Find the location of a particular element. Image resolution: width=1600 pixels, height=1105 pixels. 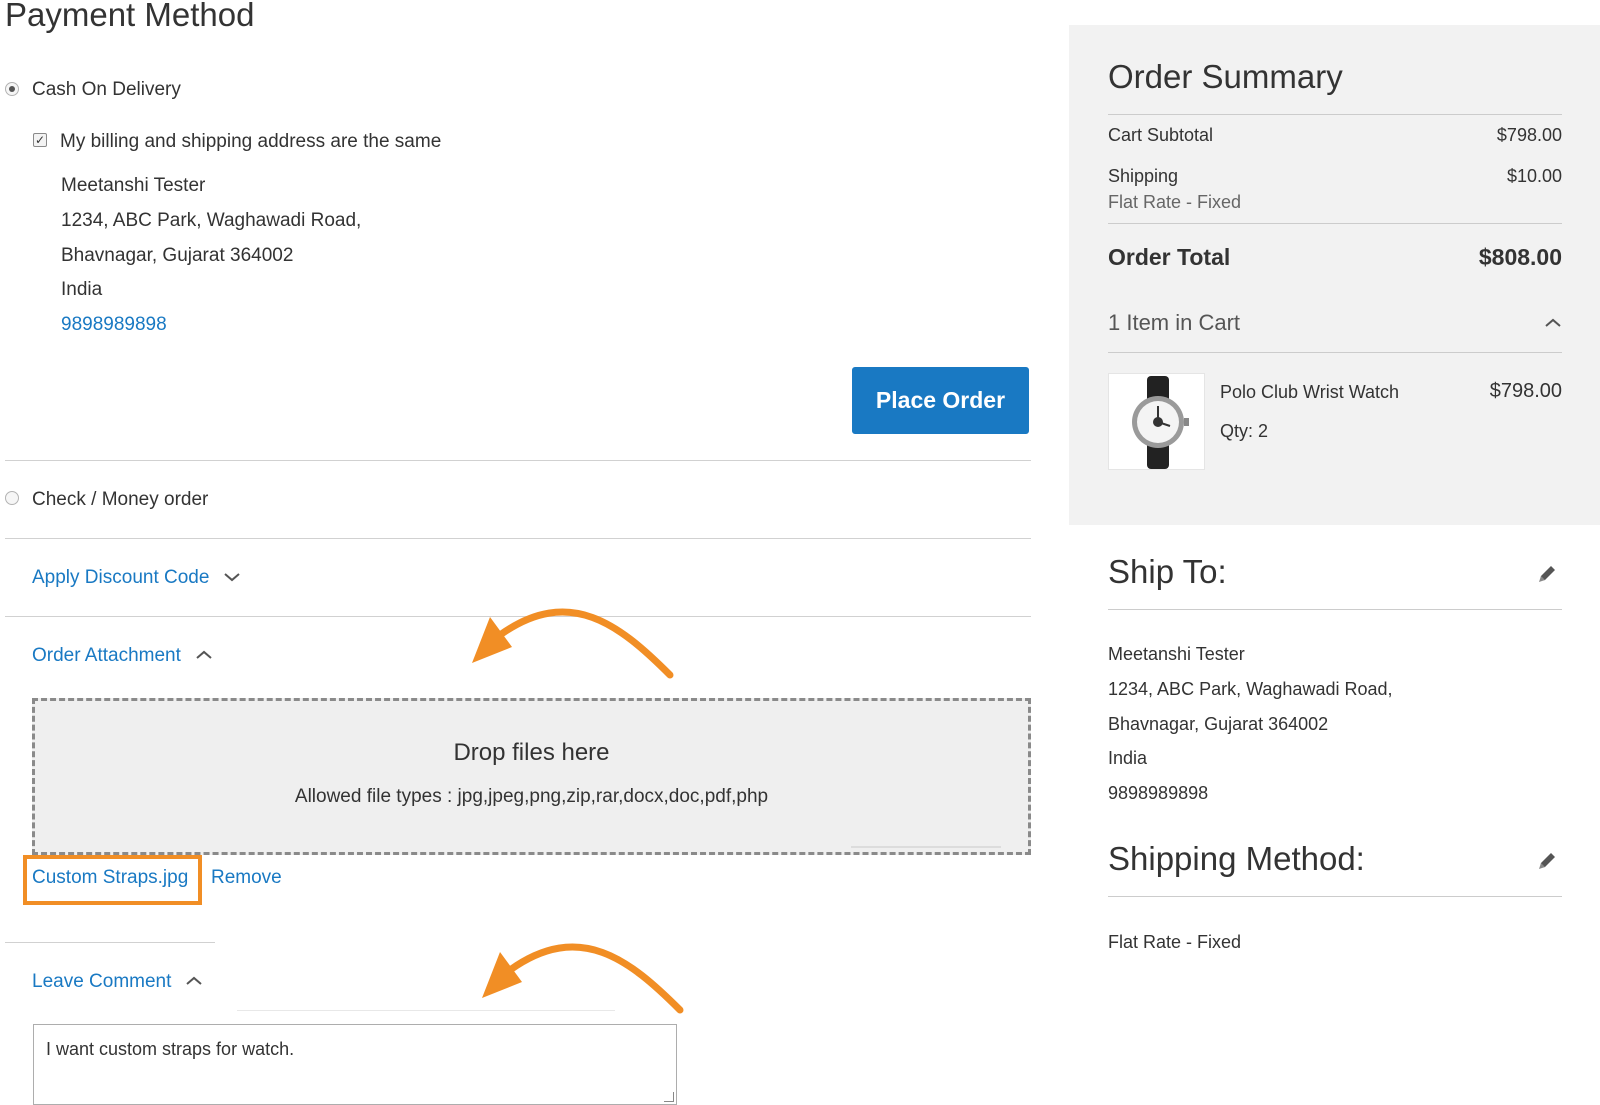

chevron-down-icon is located at coordinates (232, 578).